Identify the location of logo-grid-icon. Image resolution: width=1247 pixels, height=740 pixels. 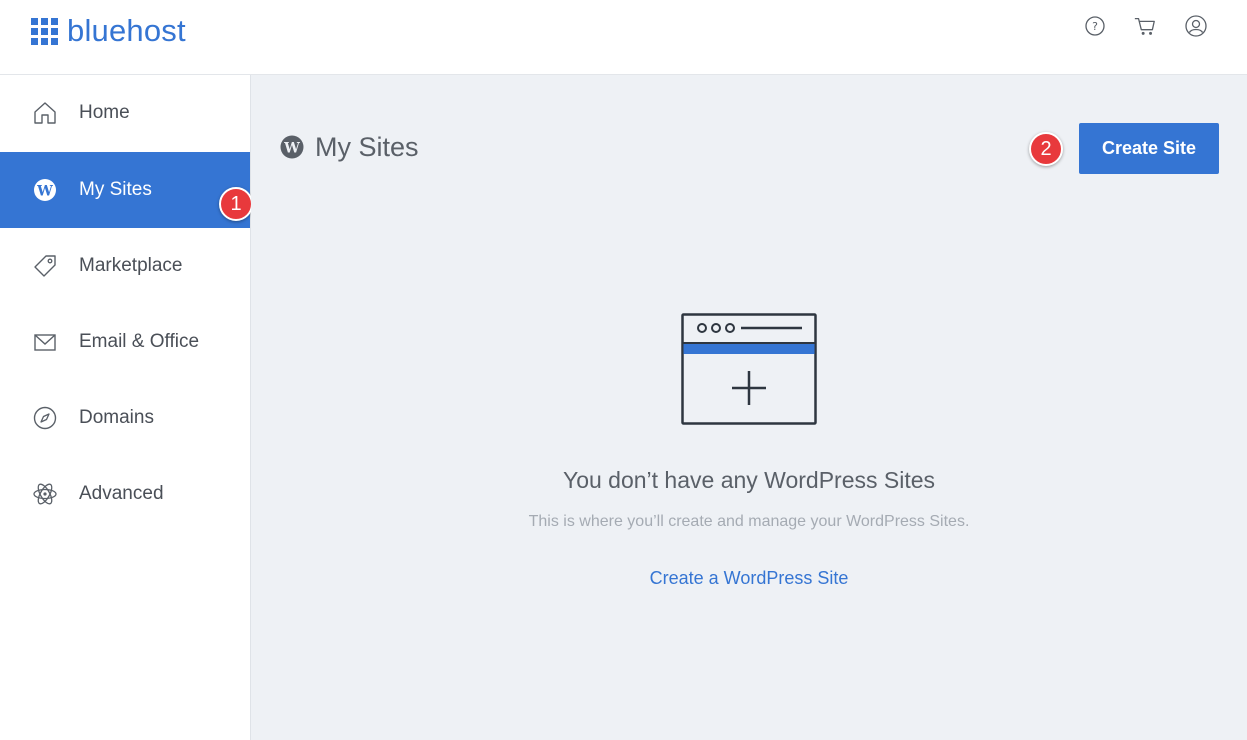
(44, 31).